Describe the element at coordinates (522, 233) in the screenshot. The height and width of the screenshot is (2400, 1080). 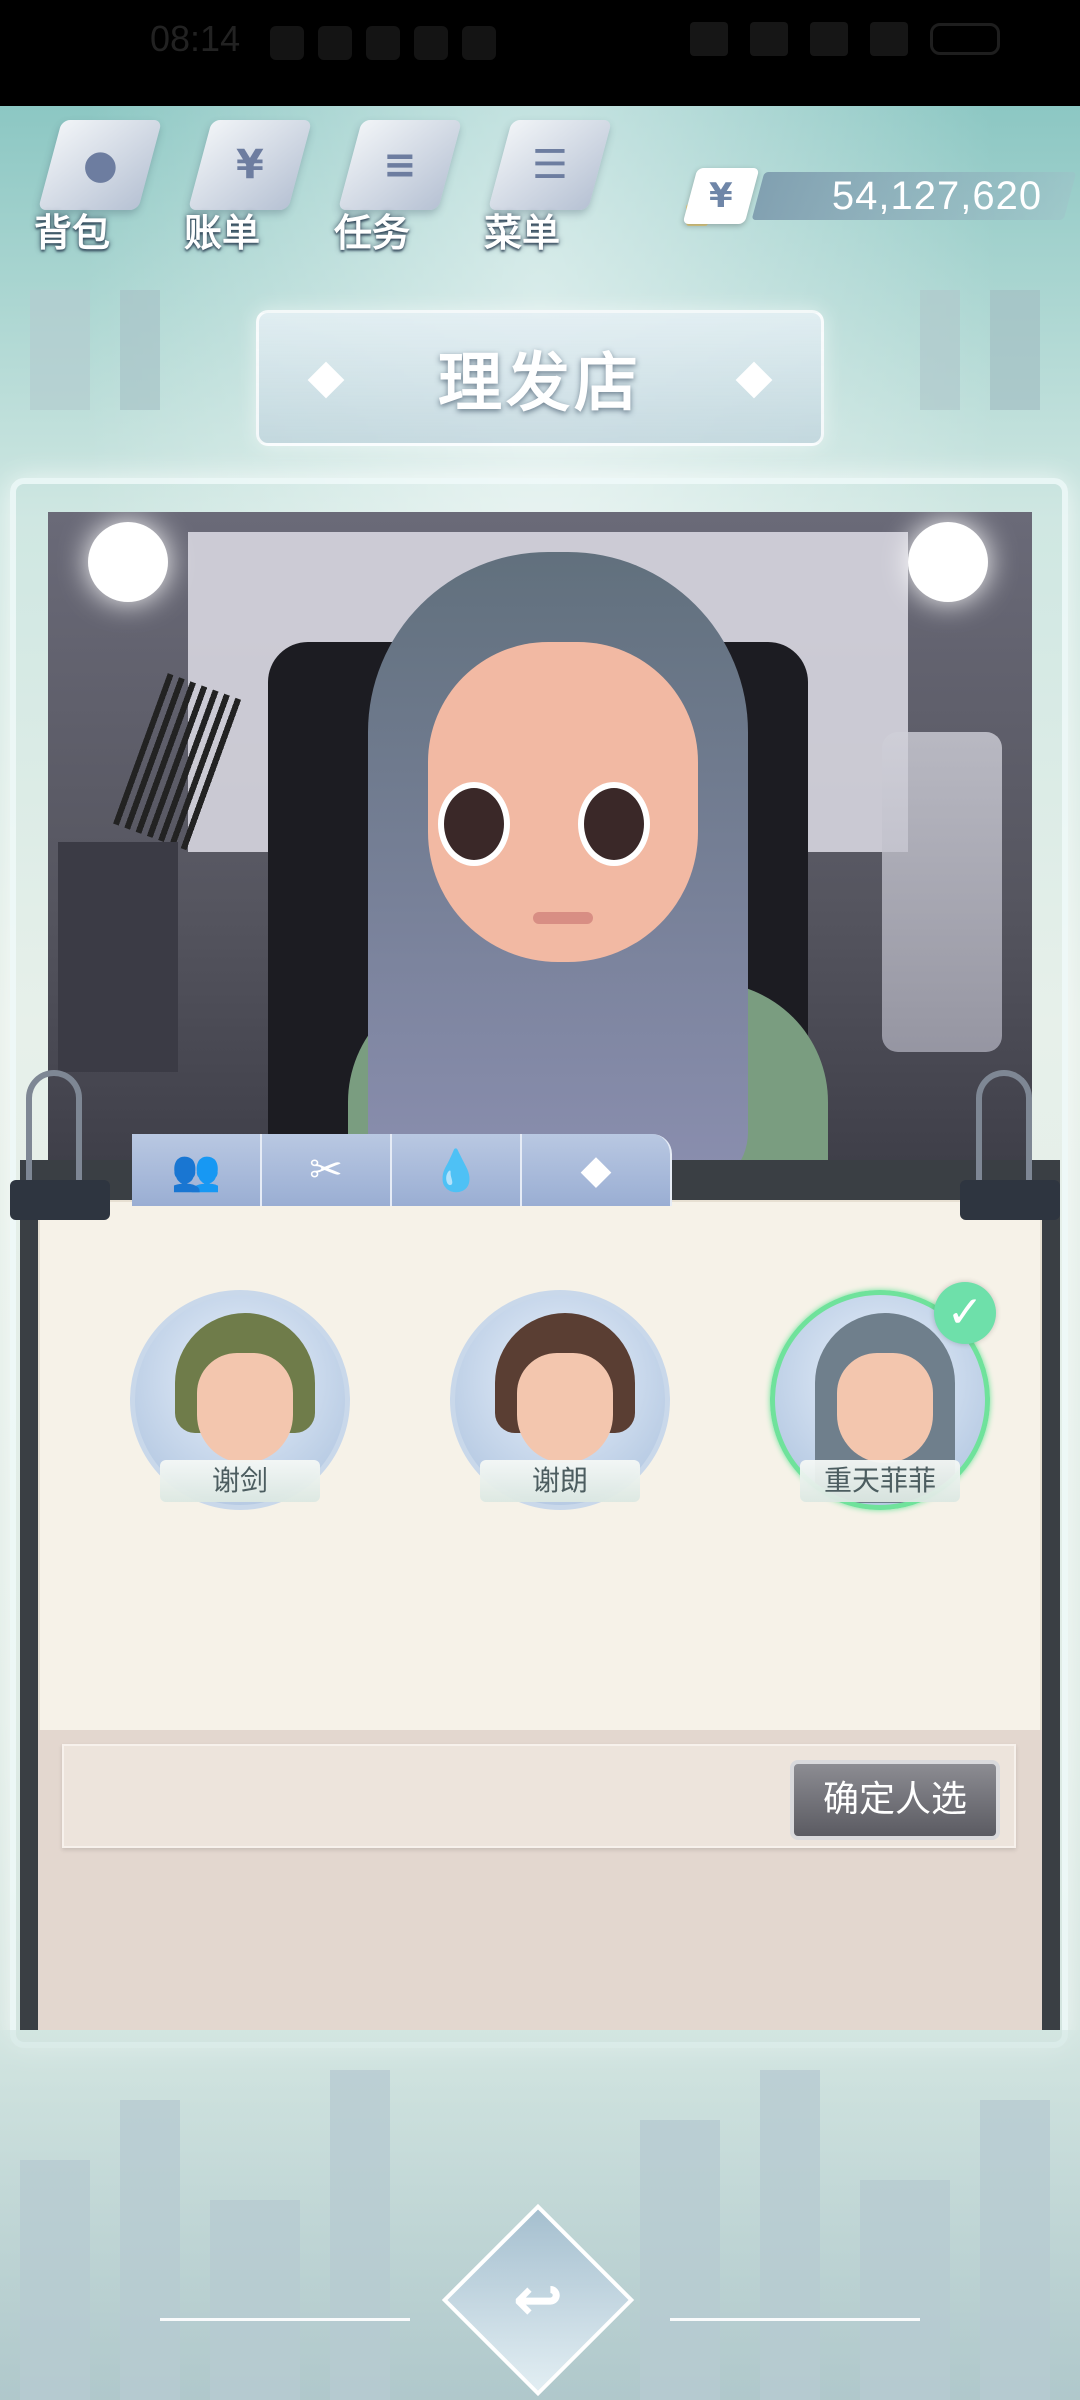
I see `menu-menu-label: 菜单` at that location.